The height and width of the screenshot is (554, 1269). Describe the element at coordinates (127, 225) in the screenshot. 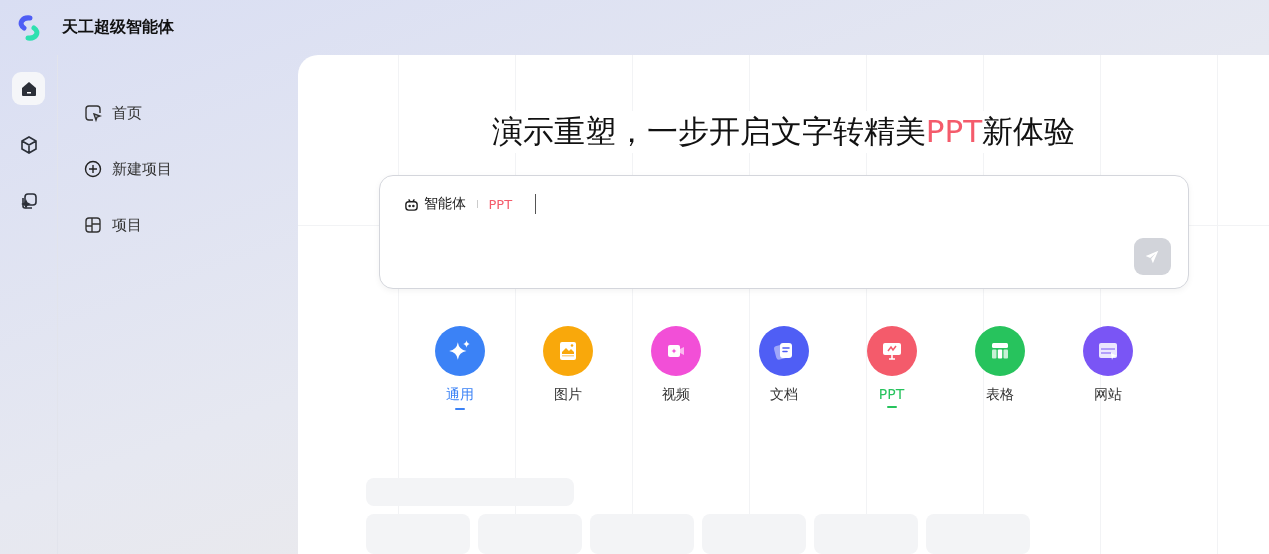

I see `nav-label: 项目` at that location.